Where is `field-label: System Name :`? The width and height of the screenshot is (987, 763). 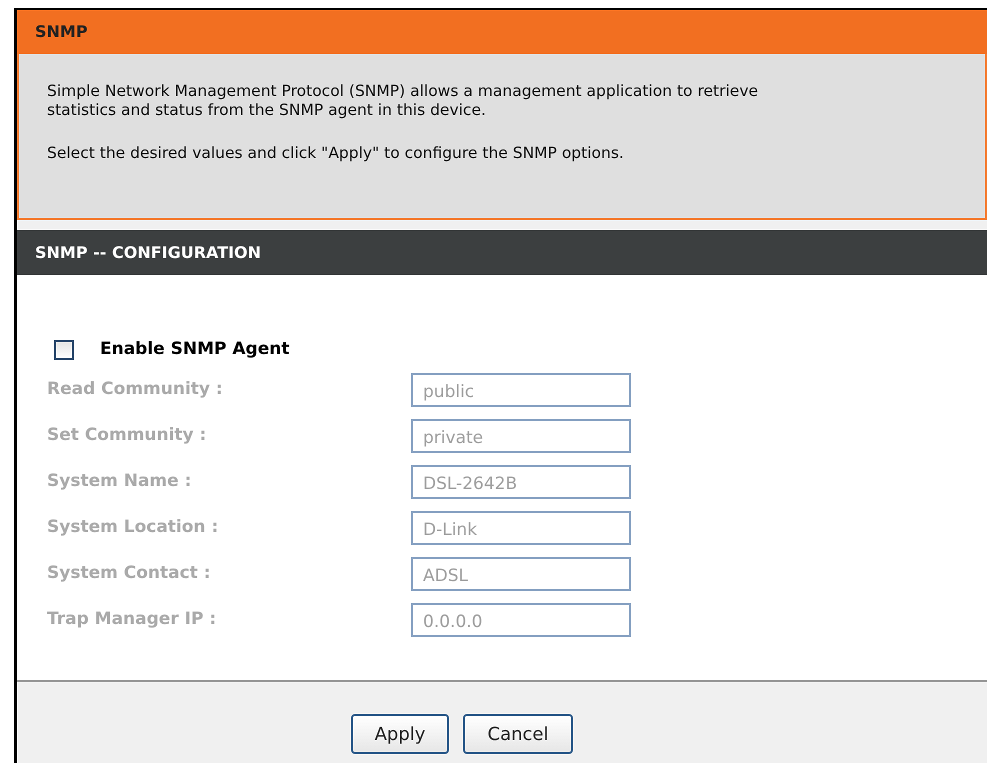 field-label: System Name : is located at coordinates (119, 481).